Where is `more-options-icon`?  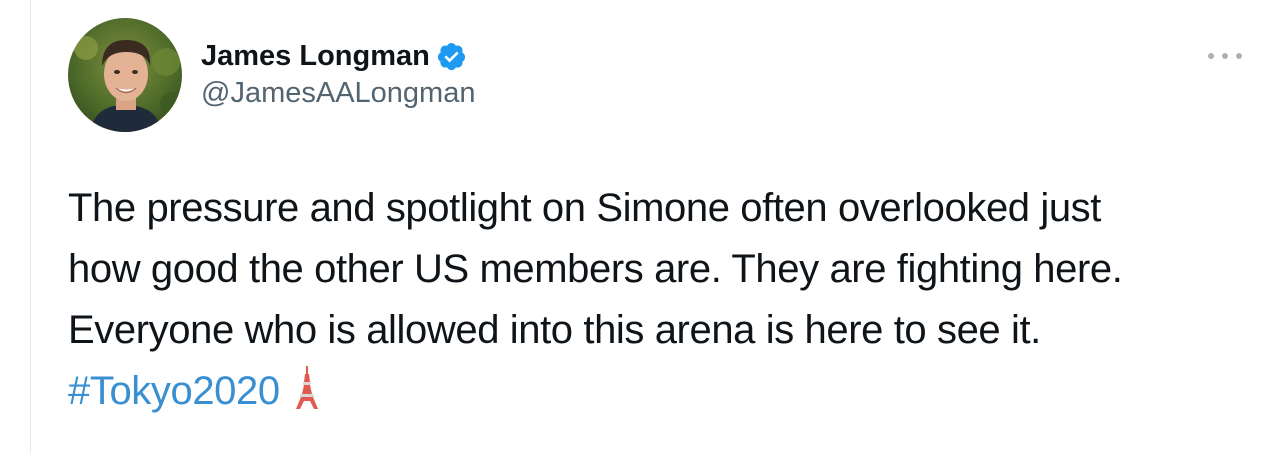
more-options-icon is located at coordinates (1225, 56).